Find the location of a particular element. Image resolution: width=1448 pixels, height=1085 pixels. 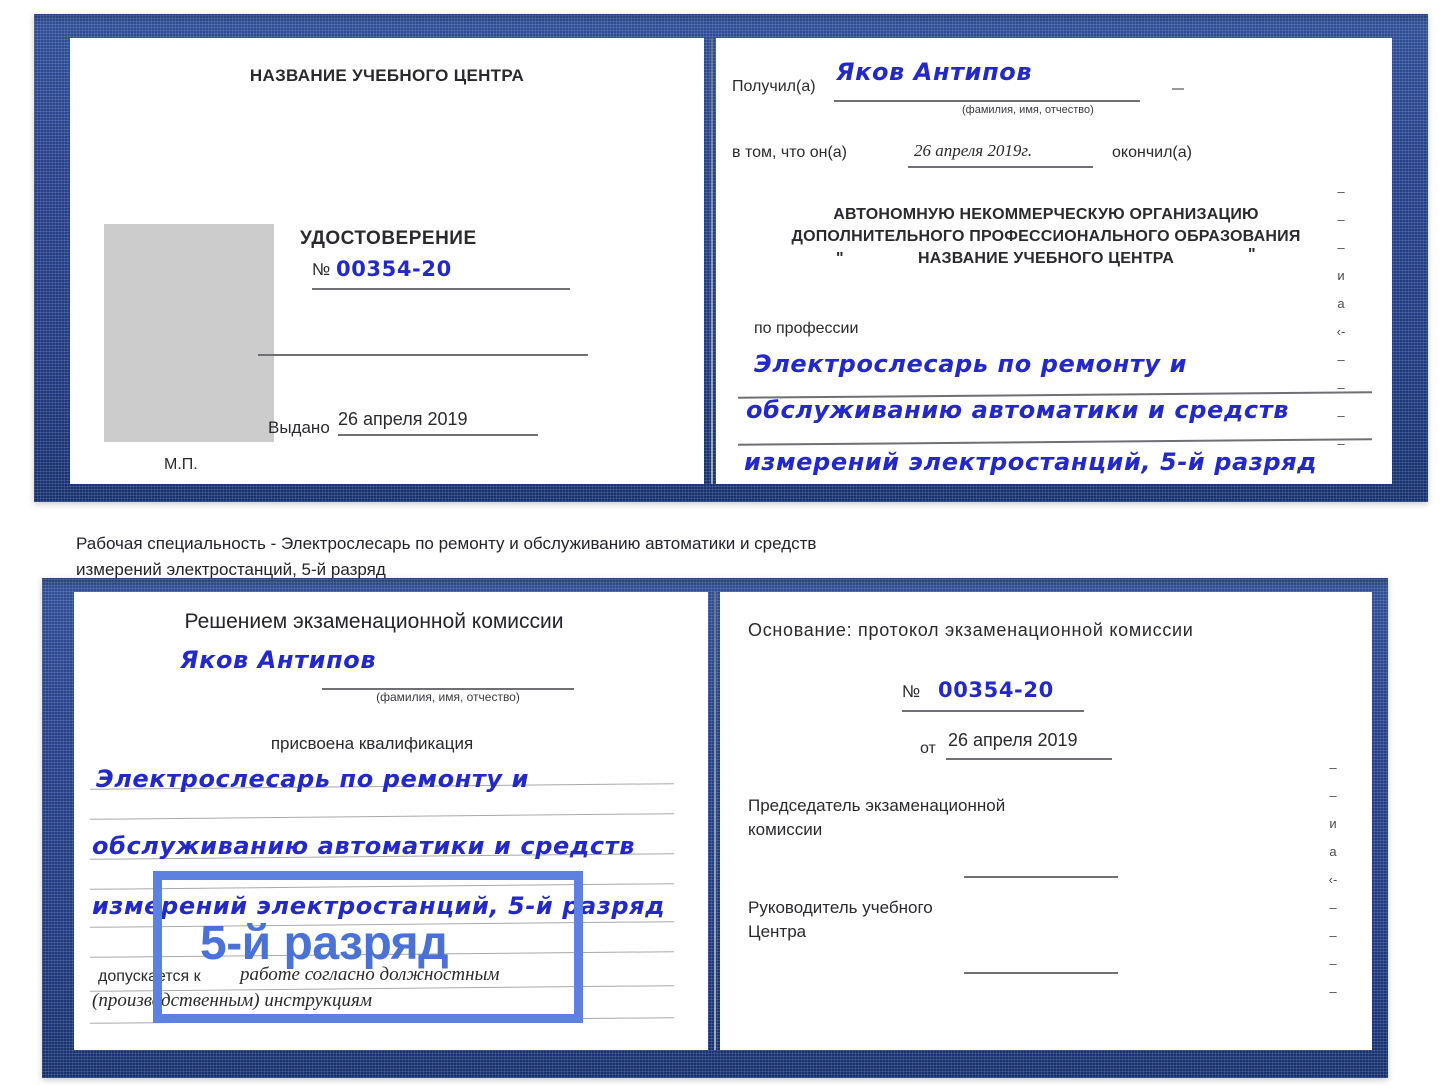

chairman-line-1: Председатель экзаменационной is located at coordinates (877, 805).